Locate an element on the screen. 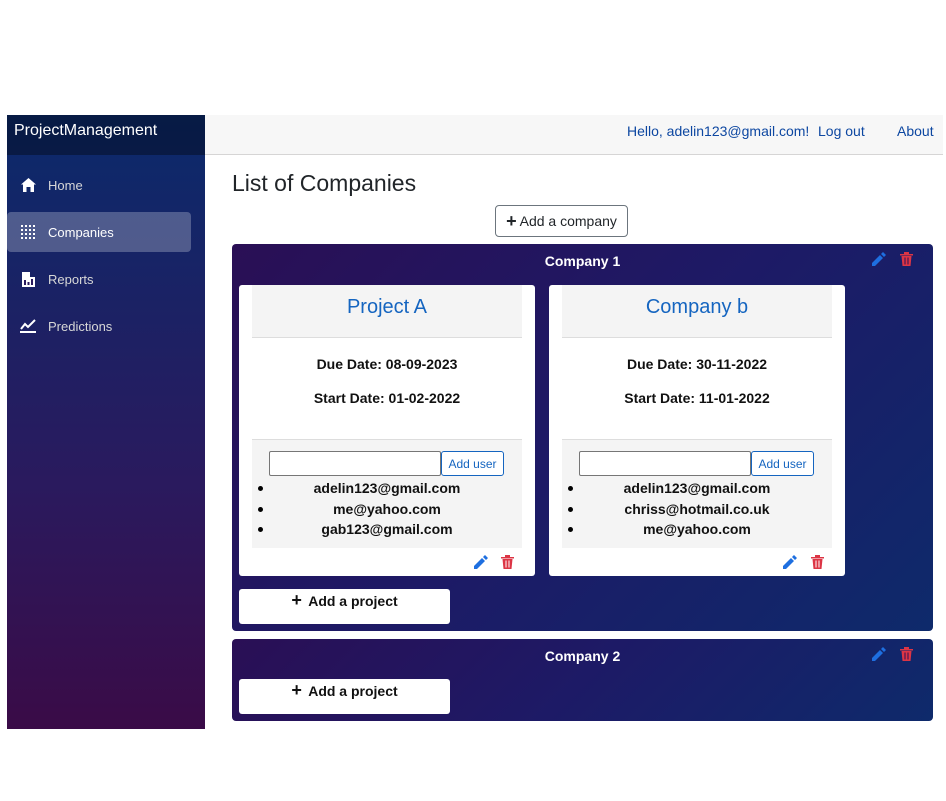 This screenshot has height=801, width=946. sidebar-nav: Home Companies Reports Predictions is located at coordinates (106, 250).